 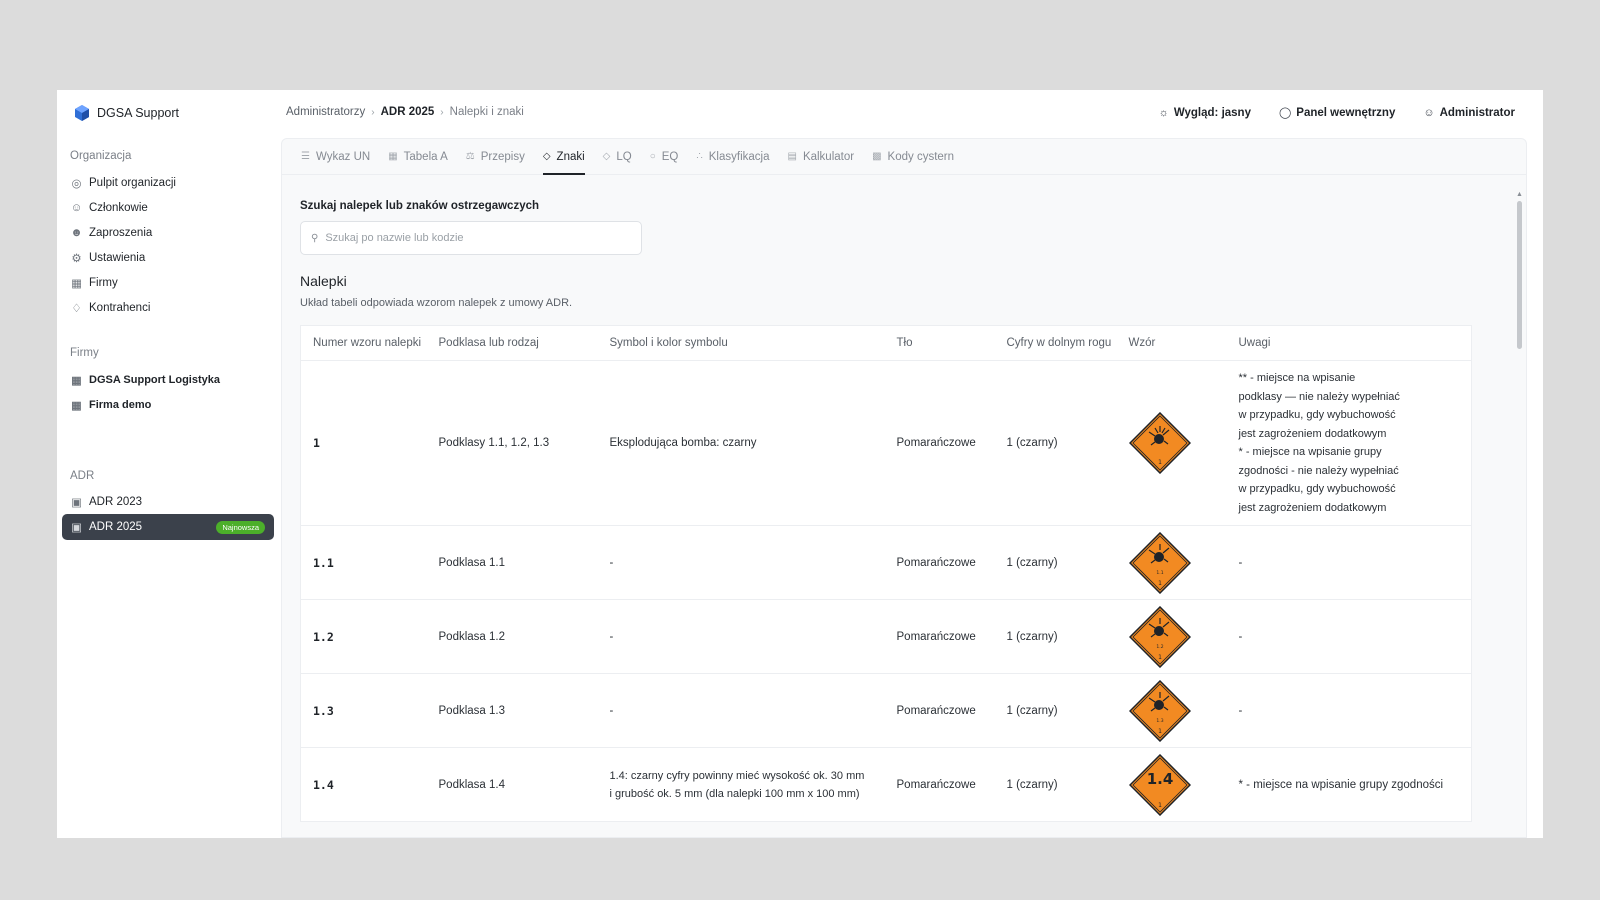 What do you see at coordinates (126, 113) in the screenshot?
I see `brand: DGSA Support` at bounding box center [126, 113].